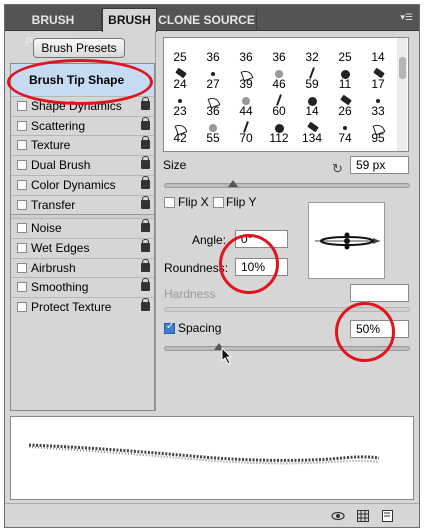  What do you see at coordinates (82, 125) in the screenshot?
I see `option-scattering: Scattering` at bounding box center [82, 125].